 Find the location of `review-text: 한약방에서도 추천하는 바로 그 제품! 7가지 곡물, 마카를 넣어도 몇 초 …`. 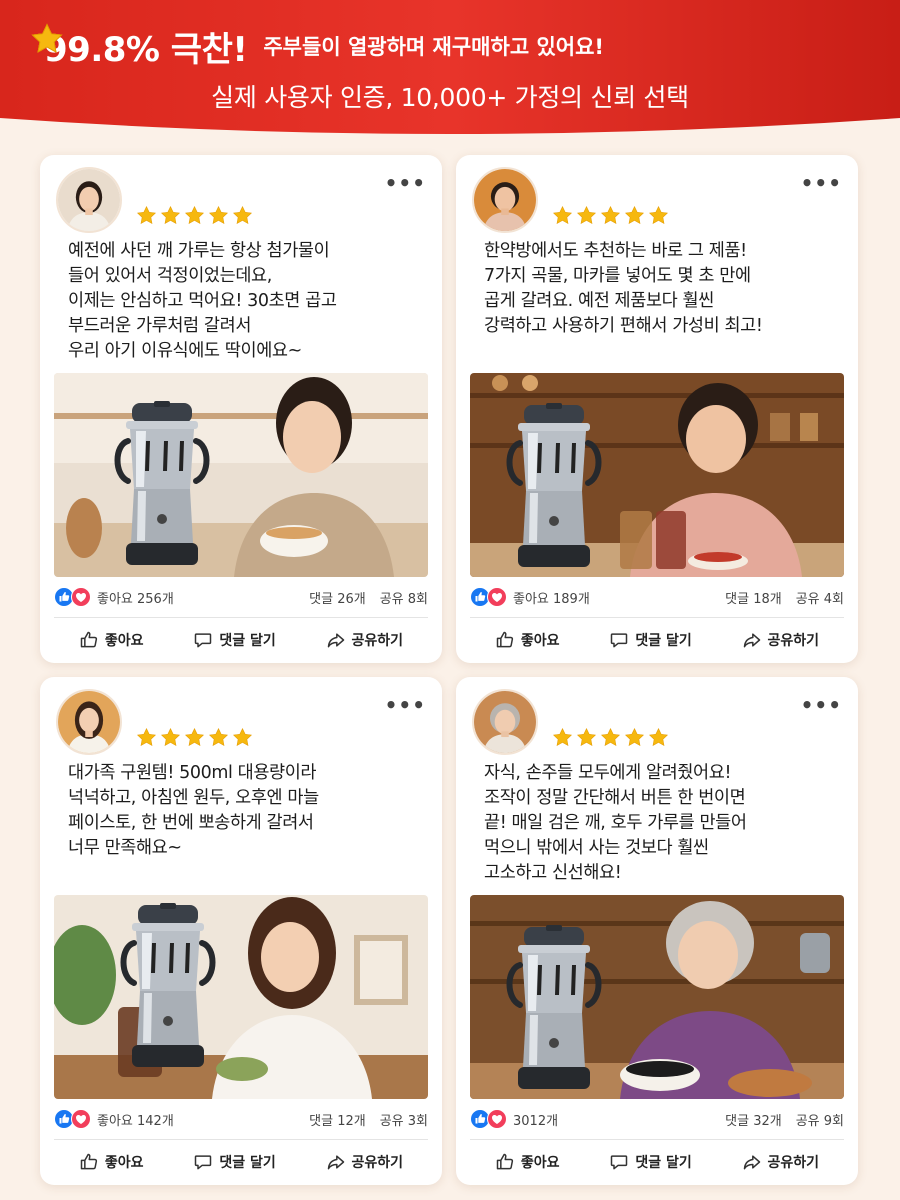

review-text: 한약방에서도 추천하는 바로 그 제품! 7가지 곡물, 마카를 넣어도 몇 초 … is located at coordinates (664, 289).